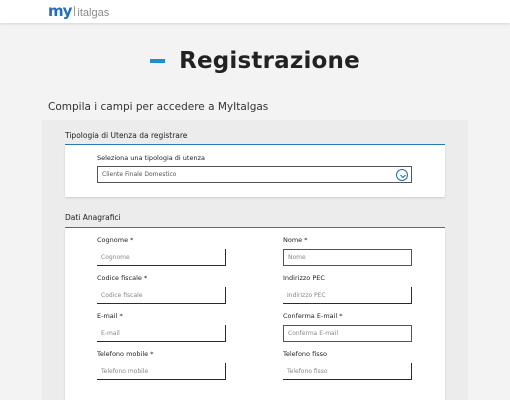 The height and width of the screenshot is (400, 510). I want to click on indirizzo-pec-label: Indirizzo PEC, so click(304, 278).